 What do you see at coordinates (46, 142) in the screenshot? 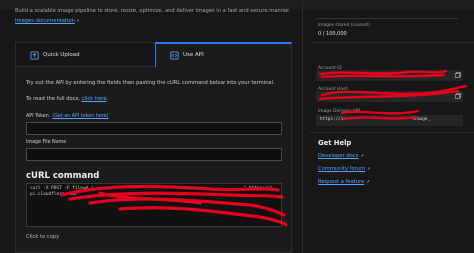
I see `image-file-name-label: Image File Name` at bounding box center [46, 142].